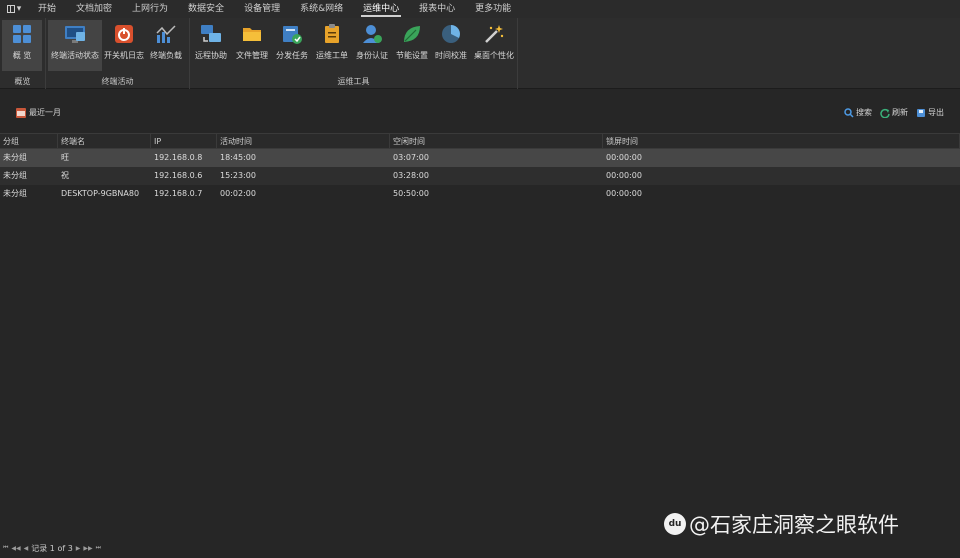 This screenshot has width=960, height=558. I want to click on cell-active-time: 00:02:00, so click(238, 193).